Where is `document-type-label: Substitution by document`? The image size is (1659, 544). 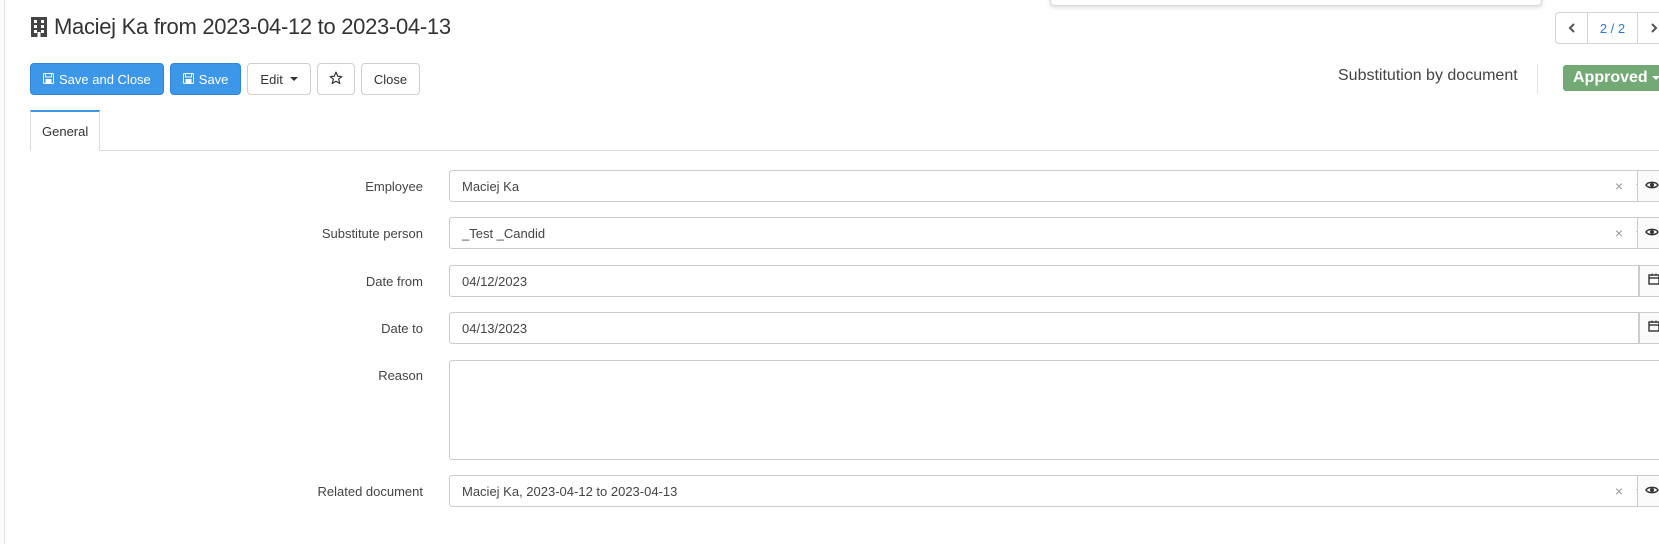 document-type-label: Substitution by document is located at coordinates (1428, 75).